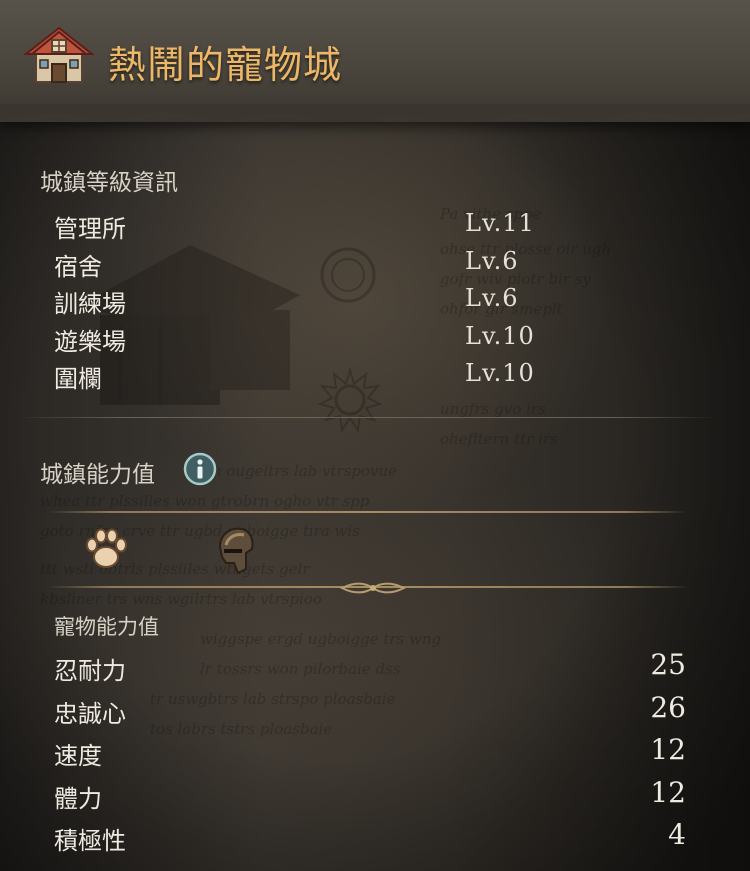  Describe the element at coordinates (668, 792) in the screenshot. I see `stat-value-stamina: 12` at that location.